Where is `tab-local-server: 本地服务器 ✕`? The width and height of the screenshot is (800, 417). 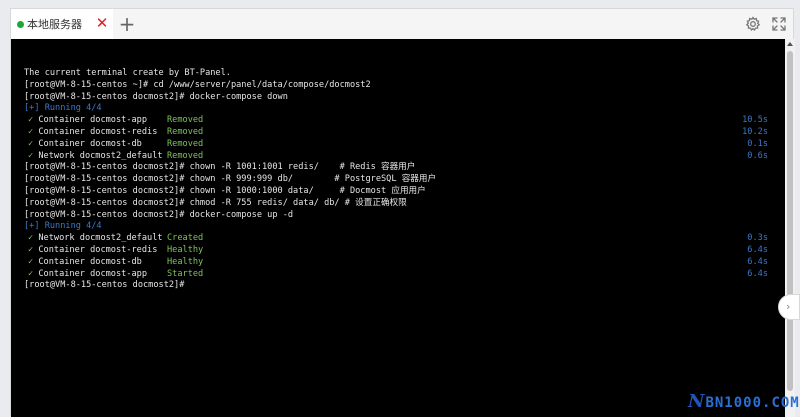
tab-local-server: 本地服务器 ✕ is located at coordinates (62, 24).